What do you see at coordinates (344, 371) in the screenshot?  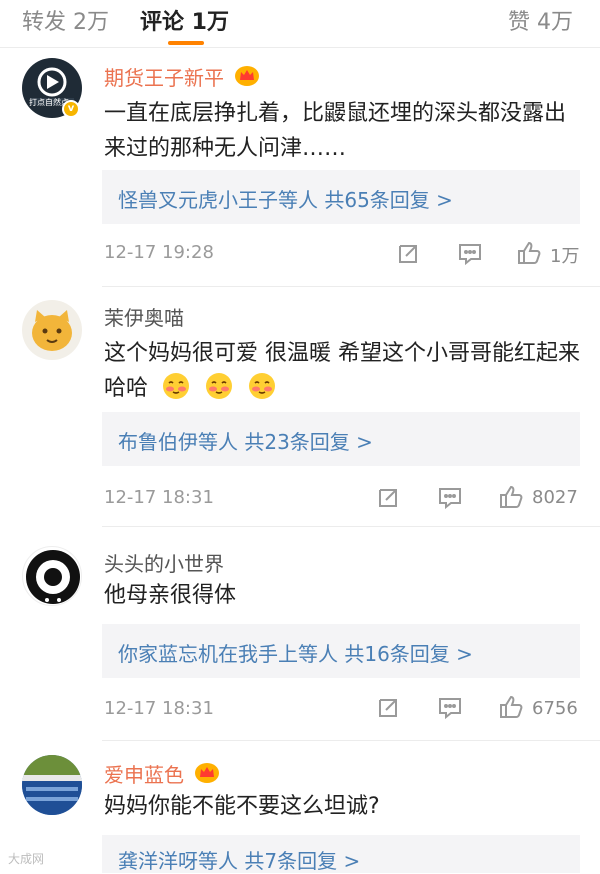 I see `comment-text: 这个妈妈很可爱 很温暖 希望这个小哥哥能红起来 哈哈` at bounding box center [344, 371].